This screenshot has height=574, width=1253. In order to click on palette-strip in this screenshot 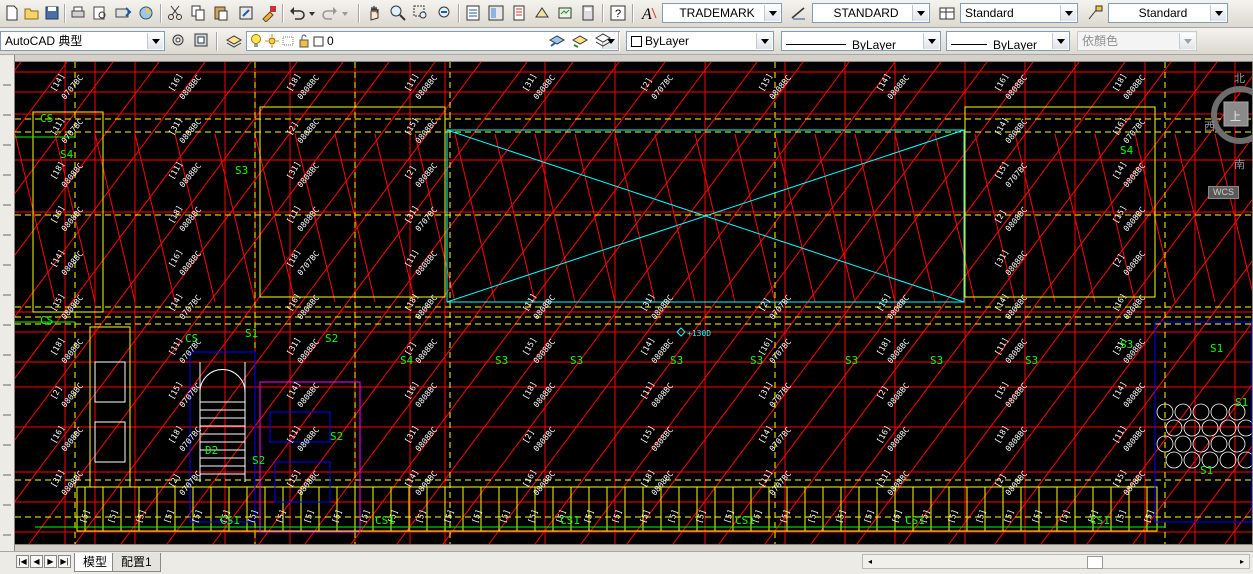, I will do `click(7, 303)`.